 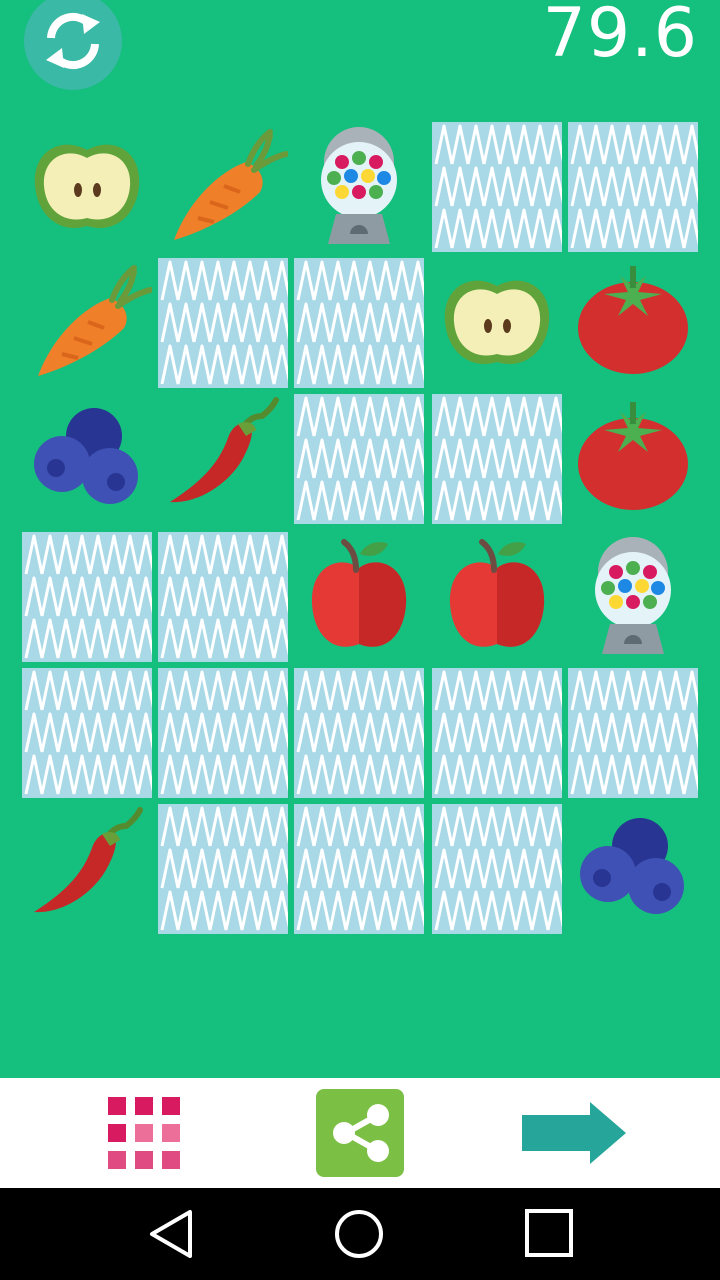 I want to click on grid-menu-button, so click(x=144, y=1133).